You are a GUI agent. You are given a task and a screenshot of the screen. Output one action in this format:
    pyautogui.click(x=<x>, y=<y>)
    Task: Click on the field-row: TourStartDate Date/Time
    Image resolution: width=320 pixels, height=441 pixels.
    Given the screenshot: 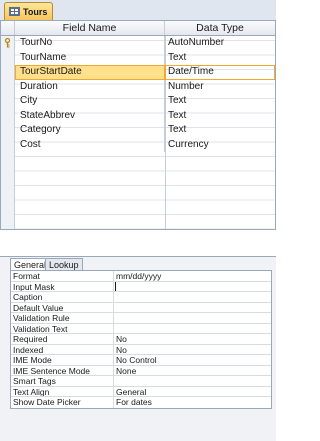 What is the action you would take?
    pyautogui.click(x=138, y=72)
    